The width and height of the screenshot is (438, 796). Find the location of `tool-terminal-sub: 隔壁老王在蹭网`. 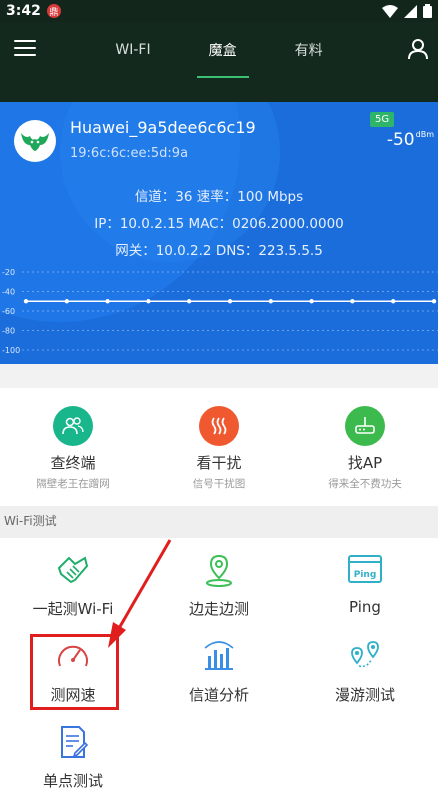

tool-terminal-sub: 隔壁老王在蹭网 is located at coordinates (73, 484).